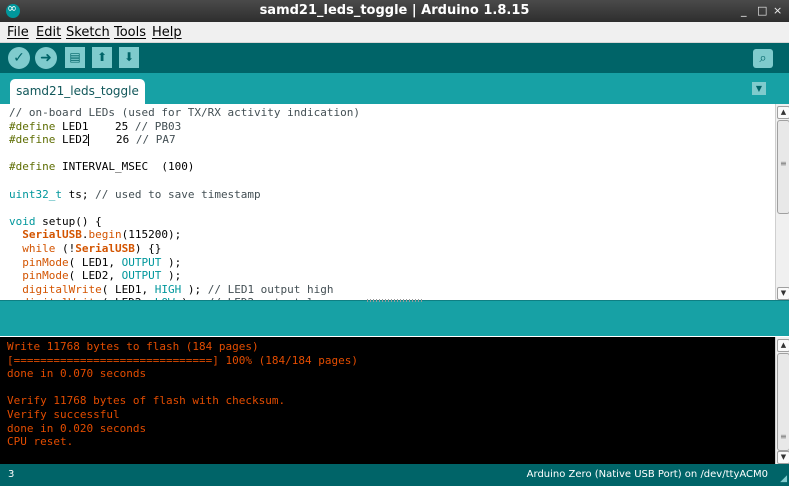 This screenshot has height=486, width=789. Describe the element at coordinates (394, 318) in the screenshot. I see `message-area` at that location.